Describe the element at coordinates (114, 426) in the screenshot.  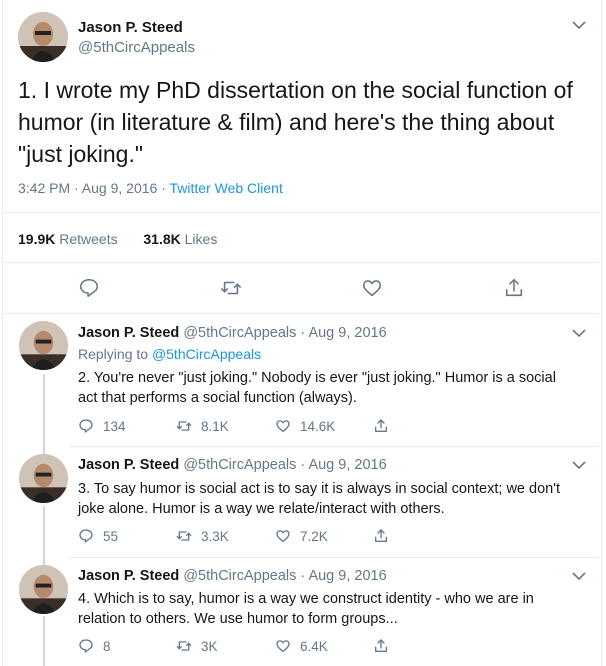
I see `reply-count: 134` at that location.